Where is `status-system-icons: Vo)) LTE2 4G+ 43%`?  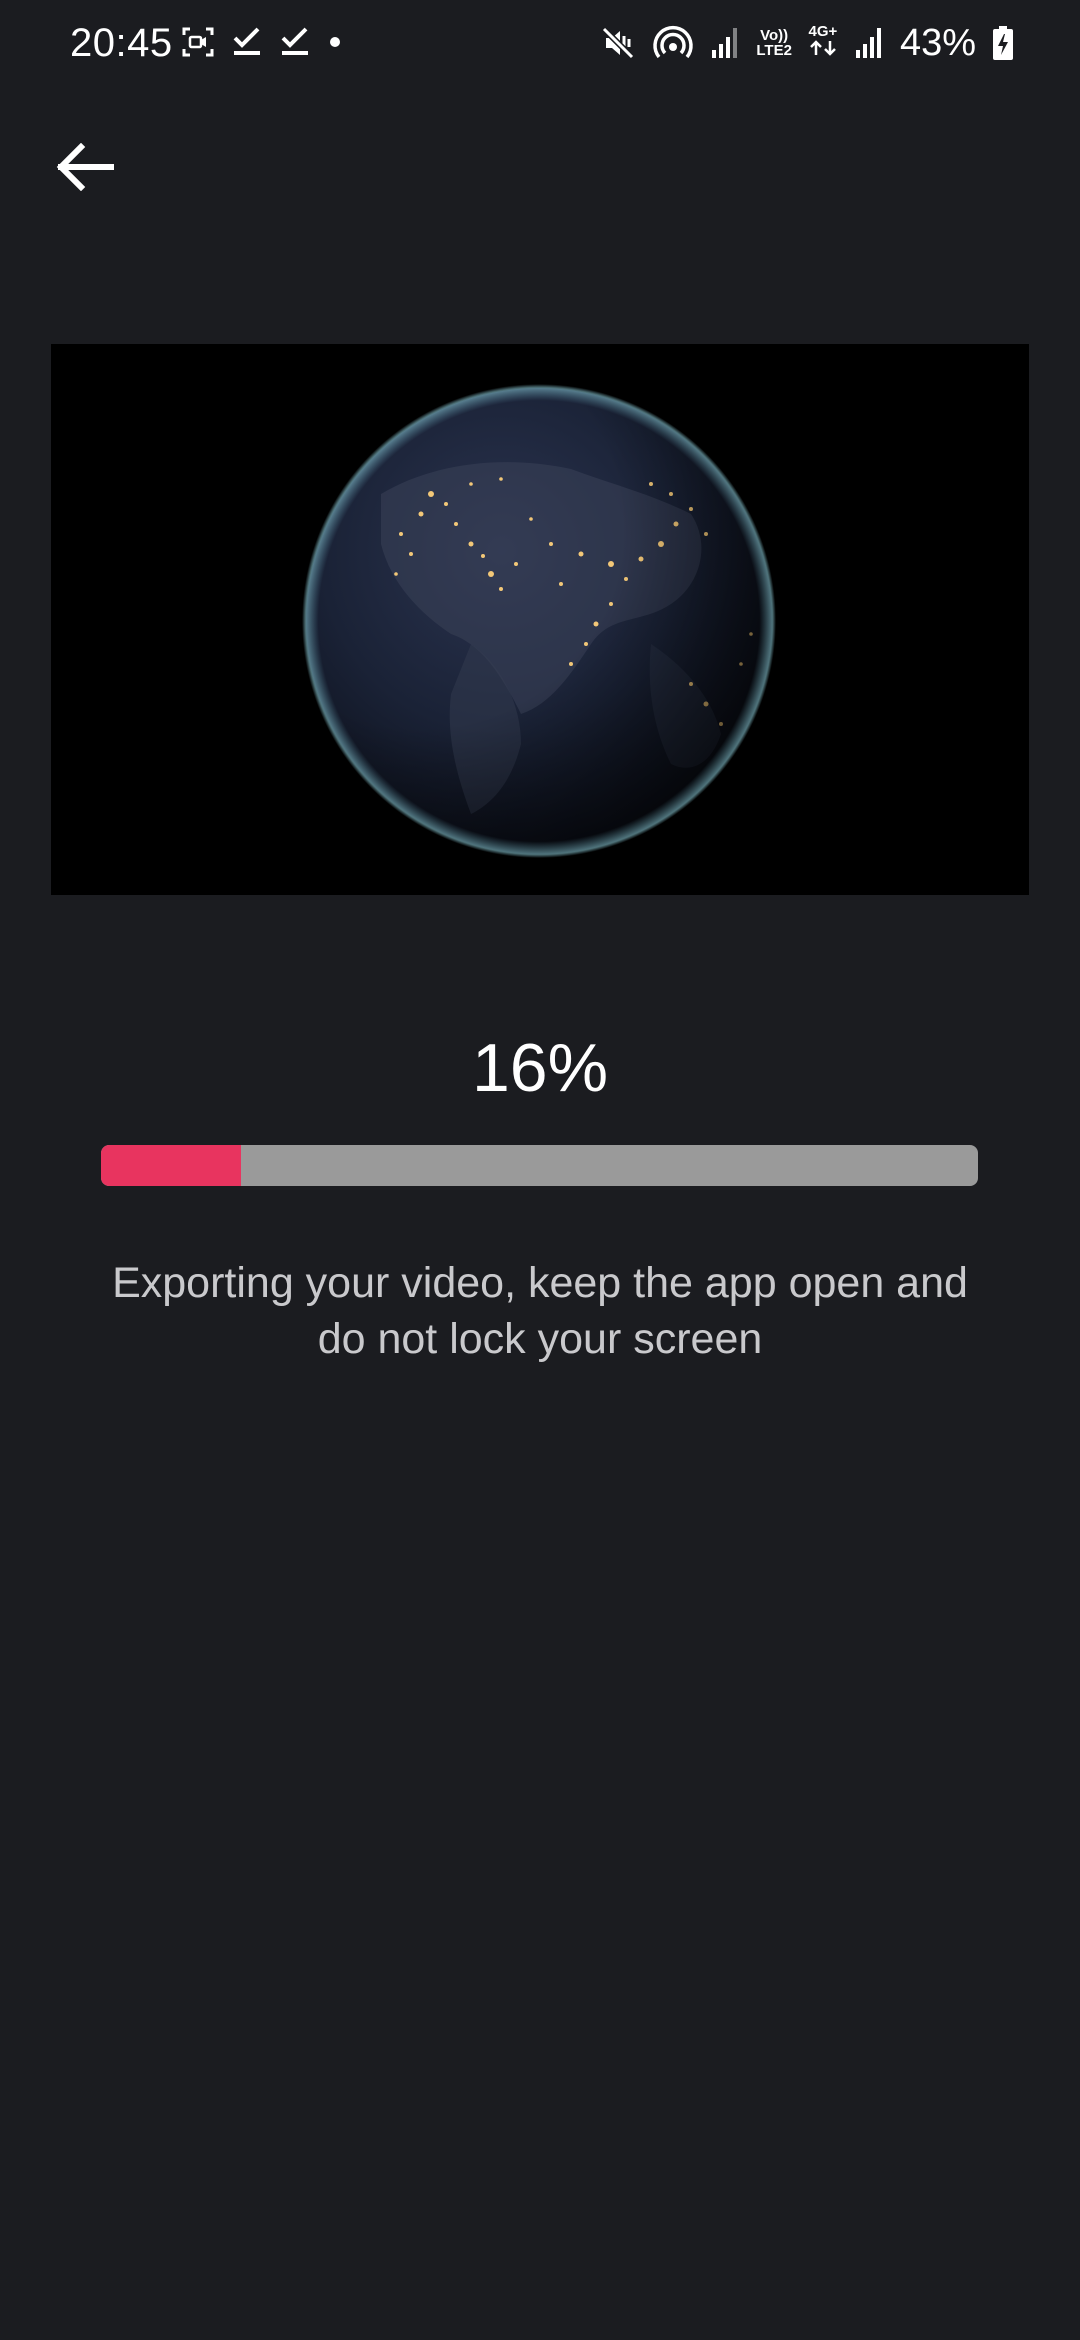
status-system-icons: Vo)) LTE2 4G+ 43% is located at coordinates (807, 43).